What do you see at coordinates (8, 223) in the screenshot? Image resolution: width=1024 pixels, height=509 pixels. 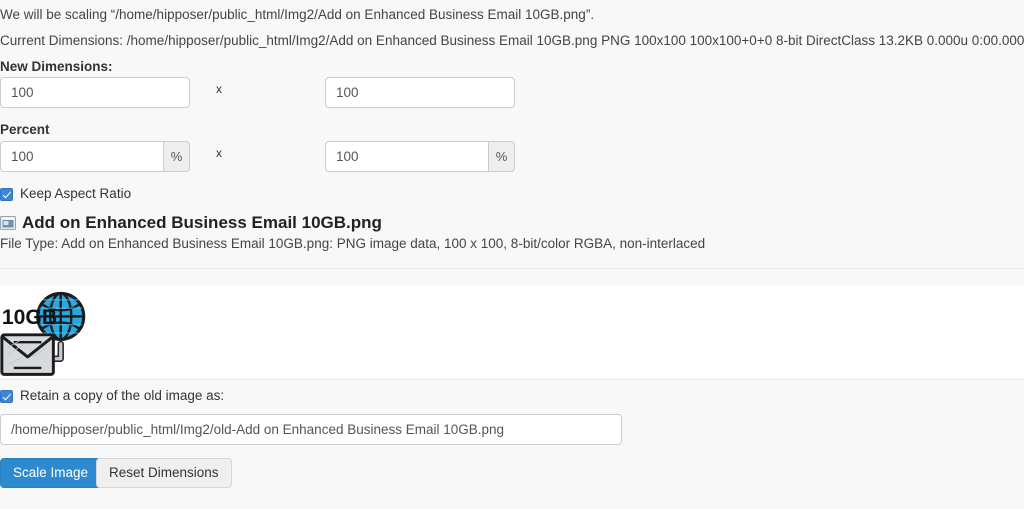 I see `image-file-icon` at bounding box center [8, 223].